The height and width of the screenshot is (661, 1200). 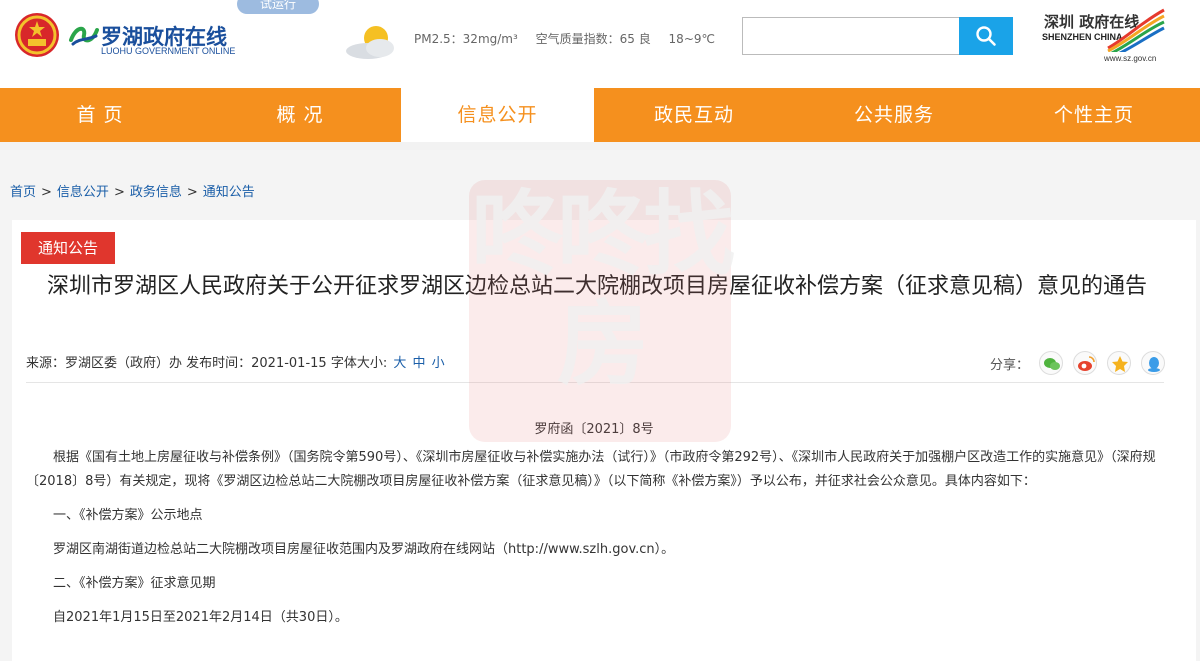 What do you see at coordinates (300, 115) in the screenshot?
I see `nav-item-overview: 概 况` at bounding box center [300, 115].